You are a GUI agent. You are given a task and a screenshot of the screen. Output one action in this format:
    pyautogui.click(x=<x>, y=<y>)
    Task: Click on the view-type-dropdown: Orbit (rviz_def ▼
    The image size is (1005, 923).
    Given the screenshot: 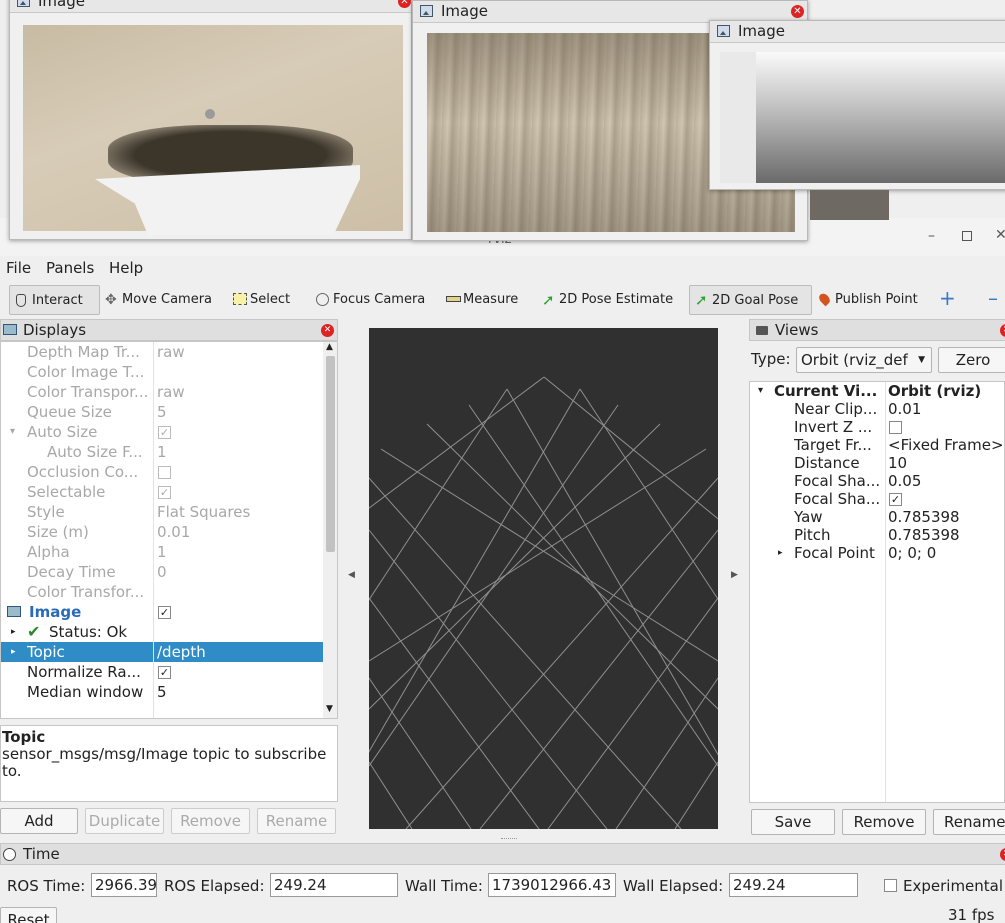 What is the action you would take?
    pyautogui.click(x=864, y=360)
    